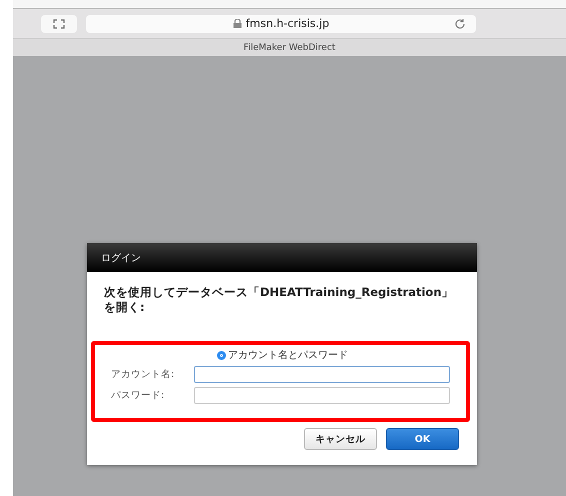  What do you see at coordinates (279, 300) in the screenshot?
I see `dialog-message: 次を使用してデータベース「DHEATTraining_Registration」を開く:` at bounding box center [279, 300].